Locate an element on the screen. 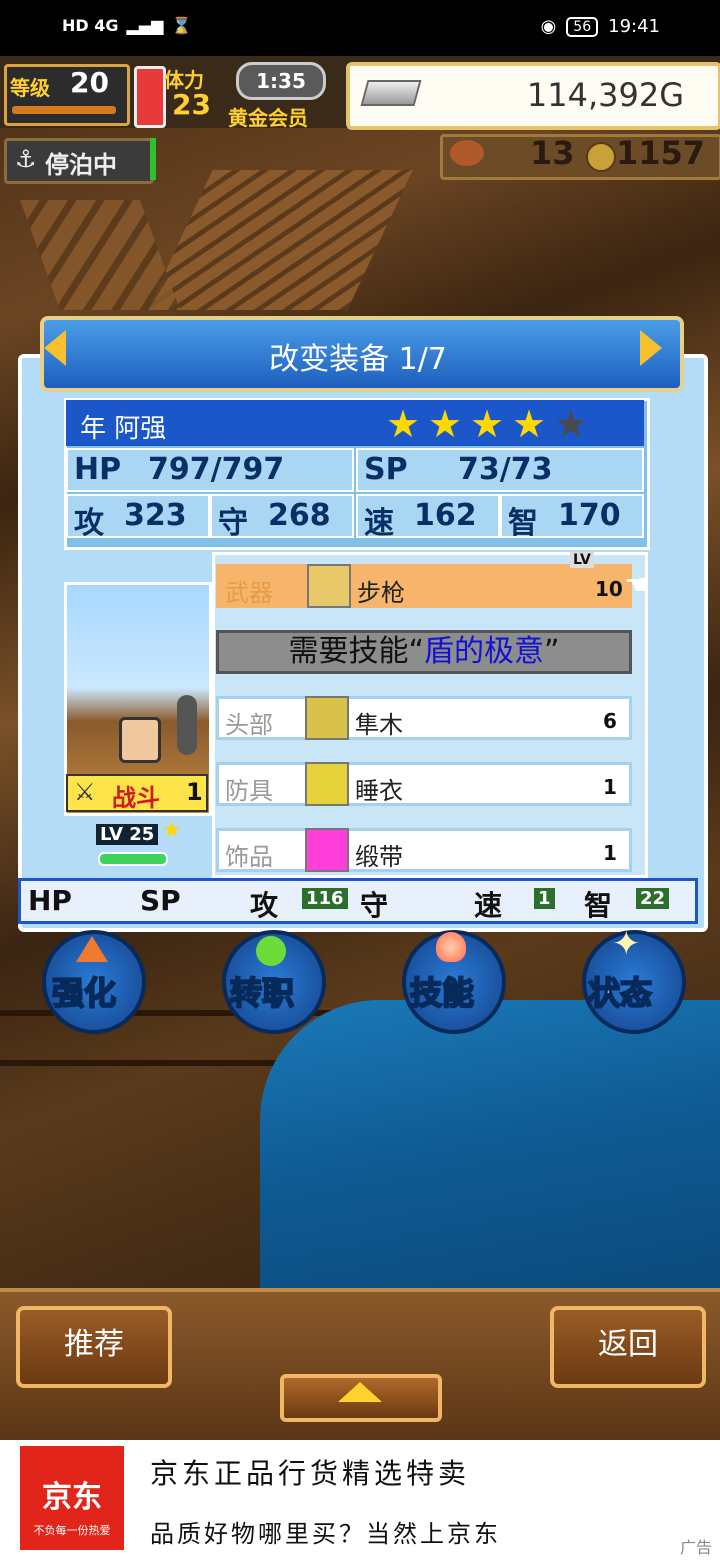 This screenshot has width=720, height=1560. hourglass-icon: ⌛ is located at coordinates (181, 25).